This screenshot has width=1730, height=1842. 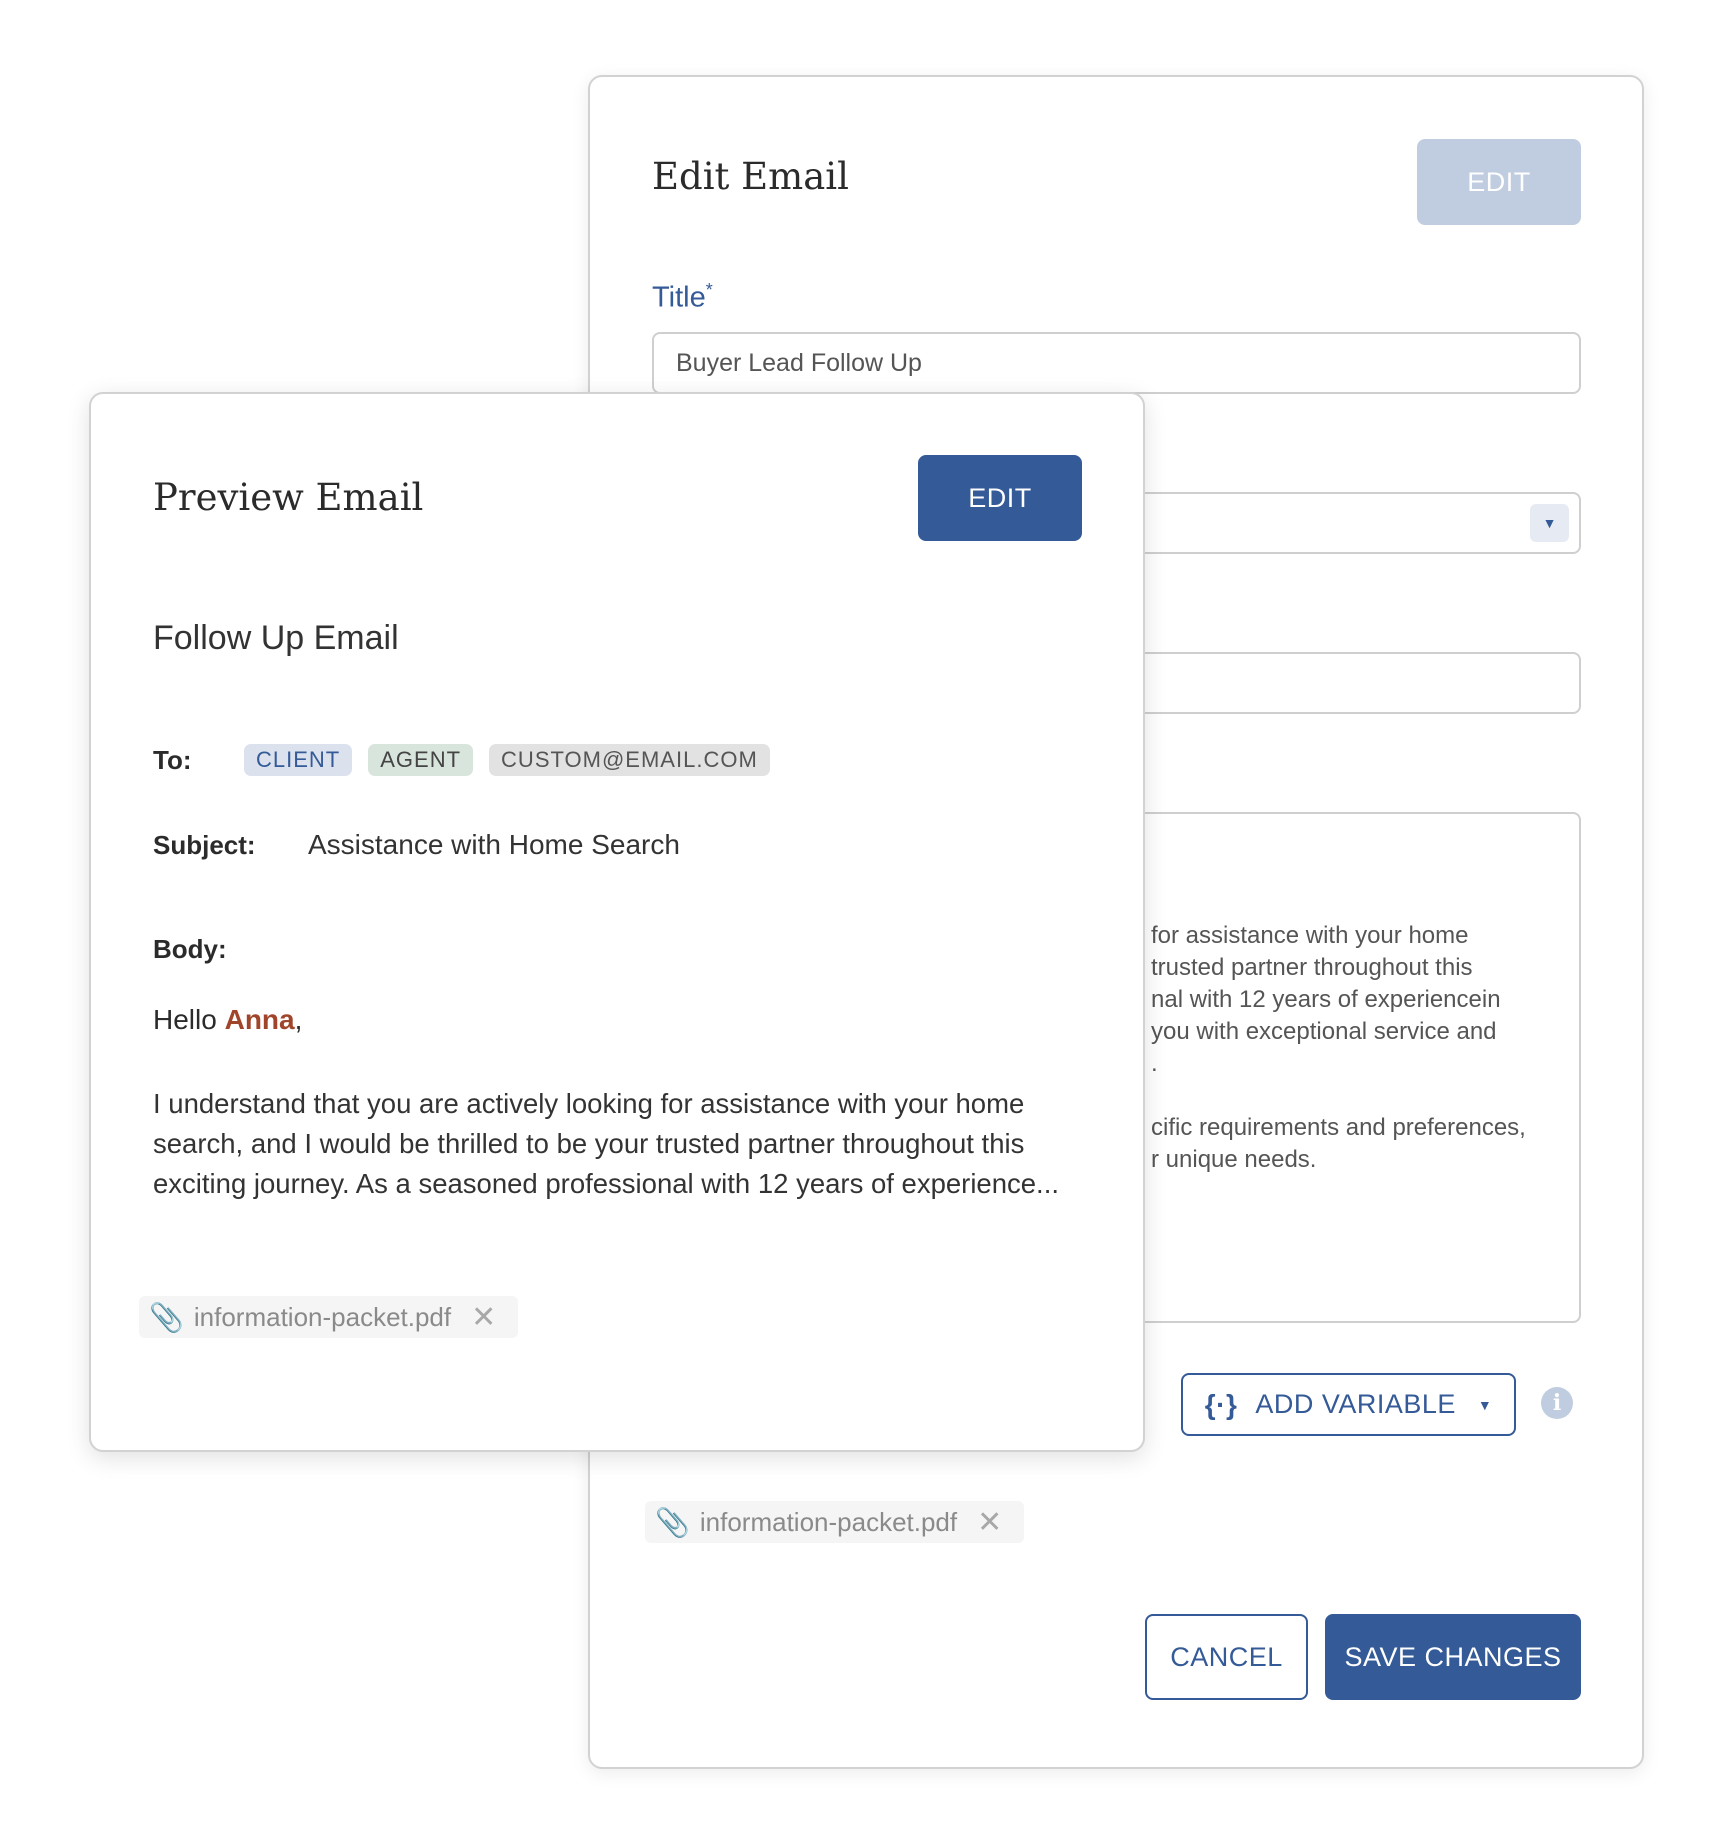 I want to click on variable-name: Anna, so click(x=259, y=1019).